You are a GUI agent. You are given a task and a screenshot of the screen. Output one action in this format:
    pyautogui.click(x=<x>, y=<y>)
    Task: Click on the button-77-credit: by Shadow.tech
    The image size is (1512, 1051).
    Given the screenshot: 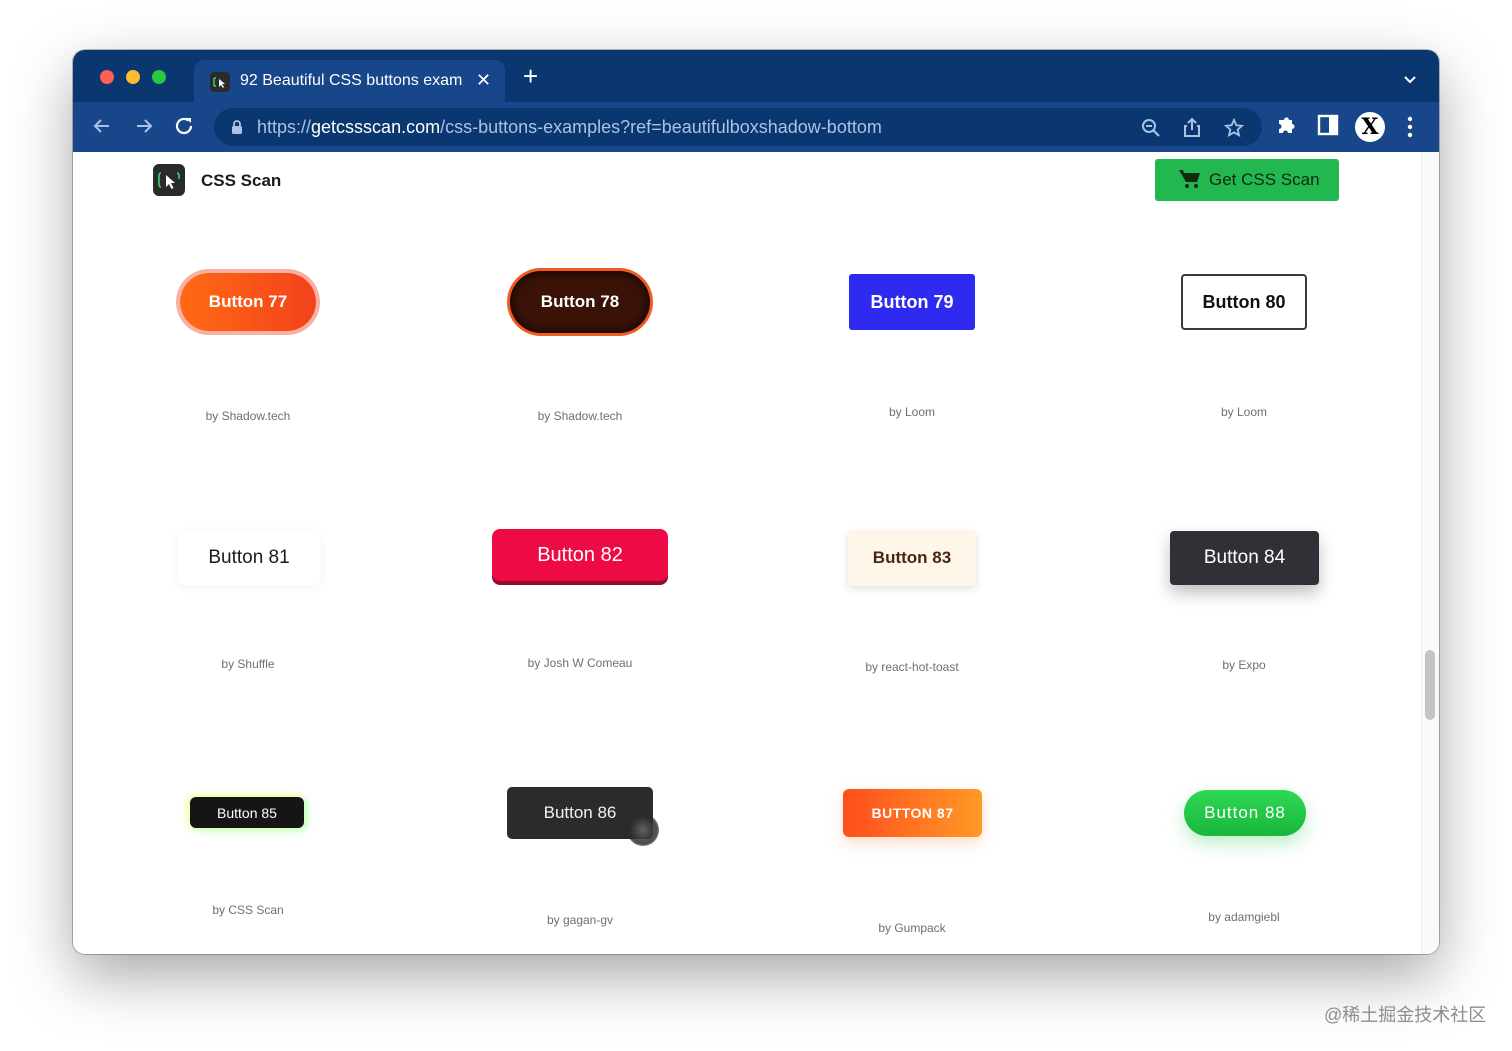 What is the action you would take?
    pyautogui.click(x=248, y=416)
    